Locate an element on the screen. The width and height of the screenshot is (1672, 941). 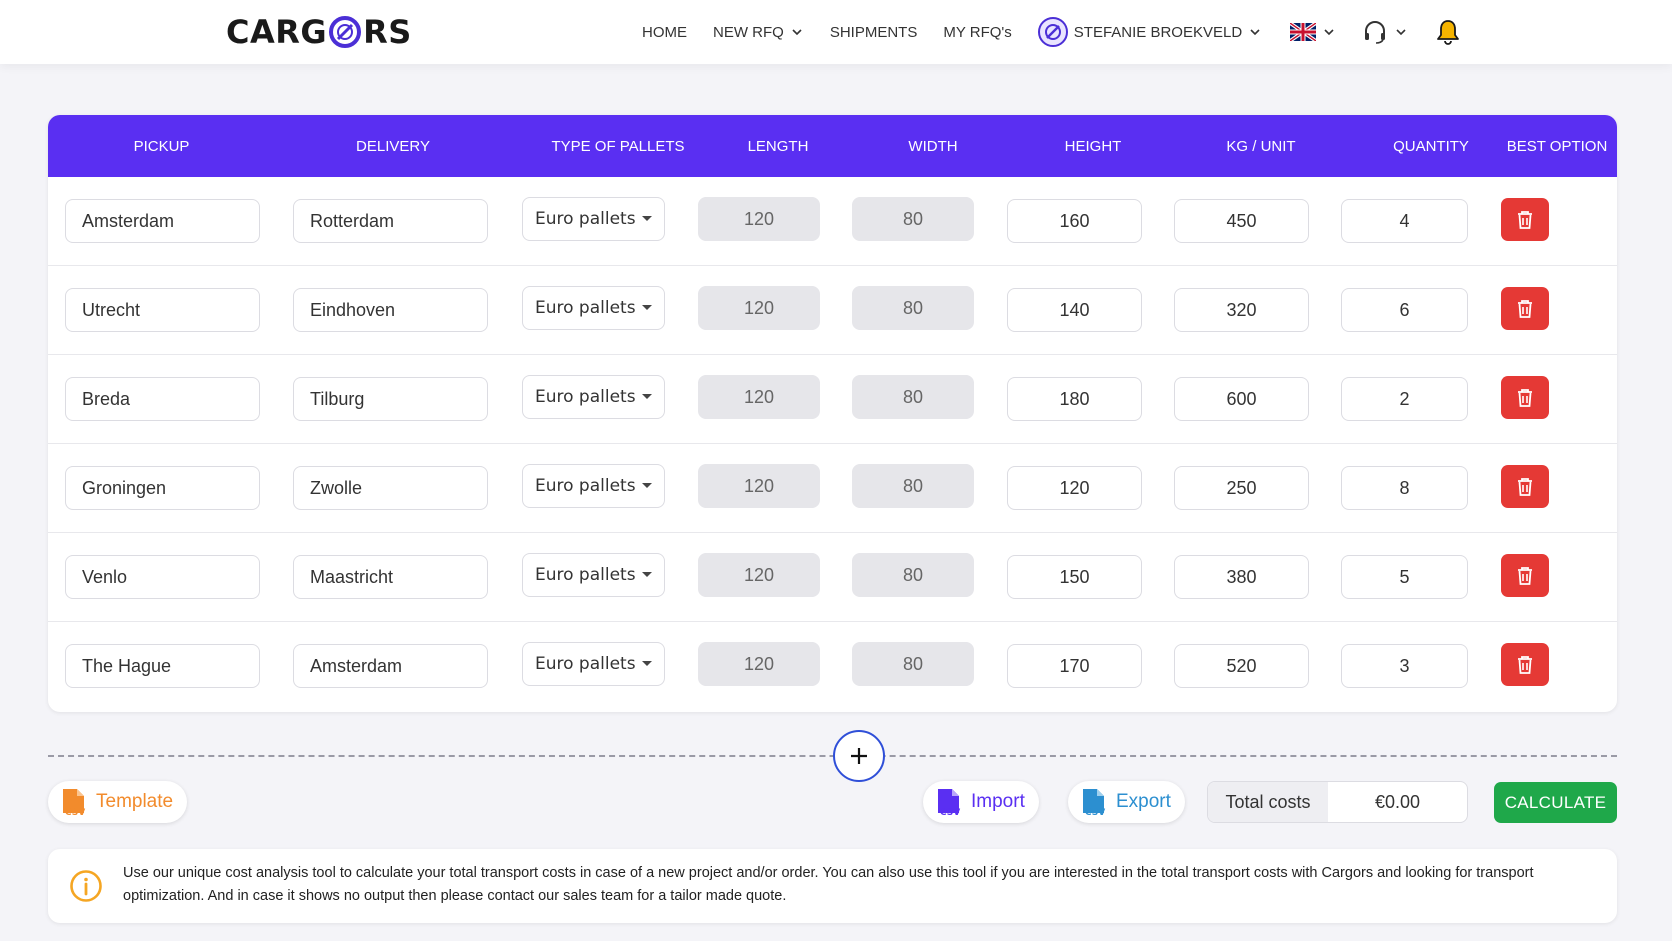
quantity-input: 2 is located at coordinates (1404, 399).